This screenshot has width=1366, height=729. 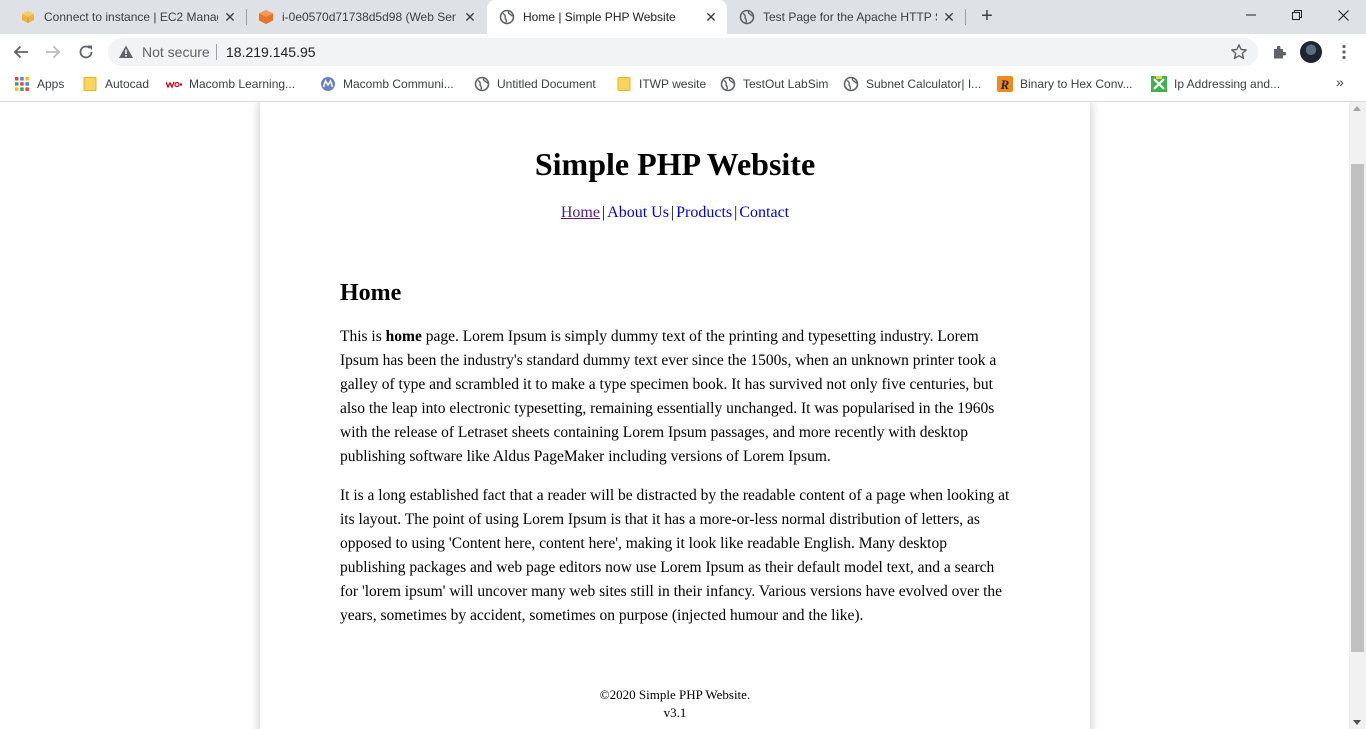 I want to click on more-bookmarks-chevron-icon: », so click(x=1340, y=82).